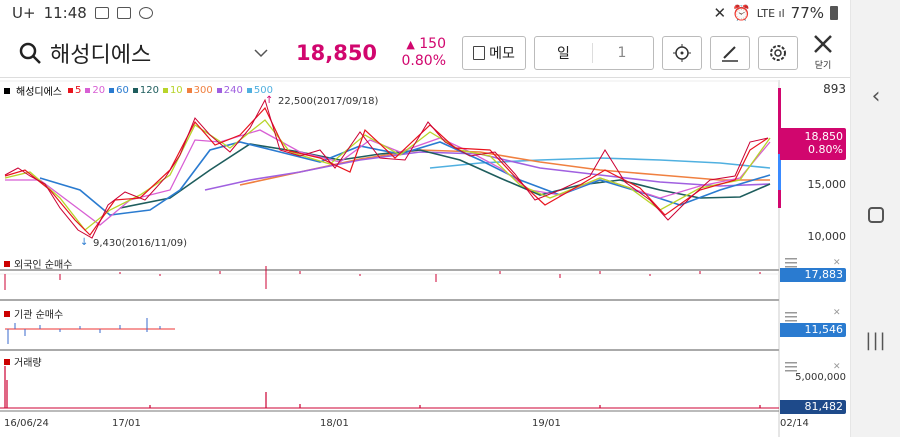  I want to click on x-label-17: 17/01, so click(126, 423).